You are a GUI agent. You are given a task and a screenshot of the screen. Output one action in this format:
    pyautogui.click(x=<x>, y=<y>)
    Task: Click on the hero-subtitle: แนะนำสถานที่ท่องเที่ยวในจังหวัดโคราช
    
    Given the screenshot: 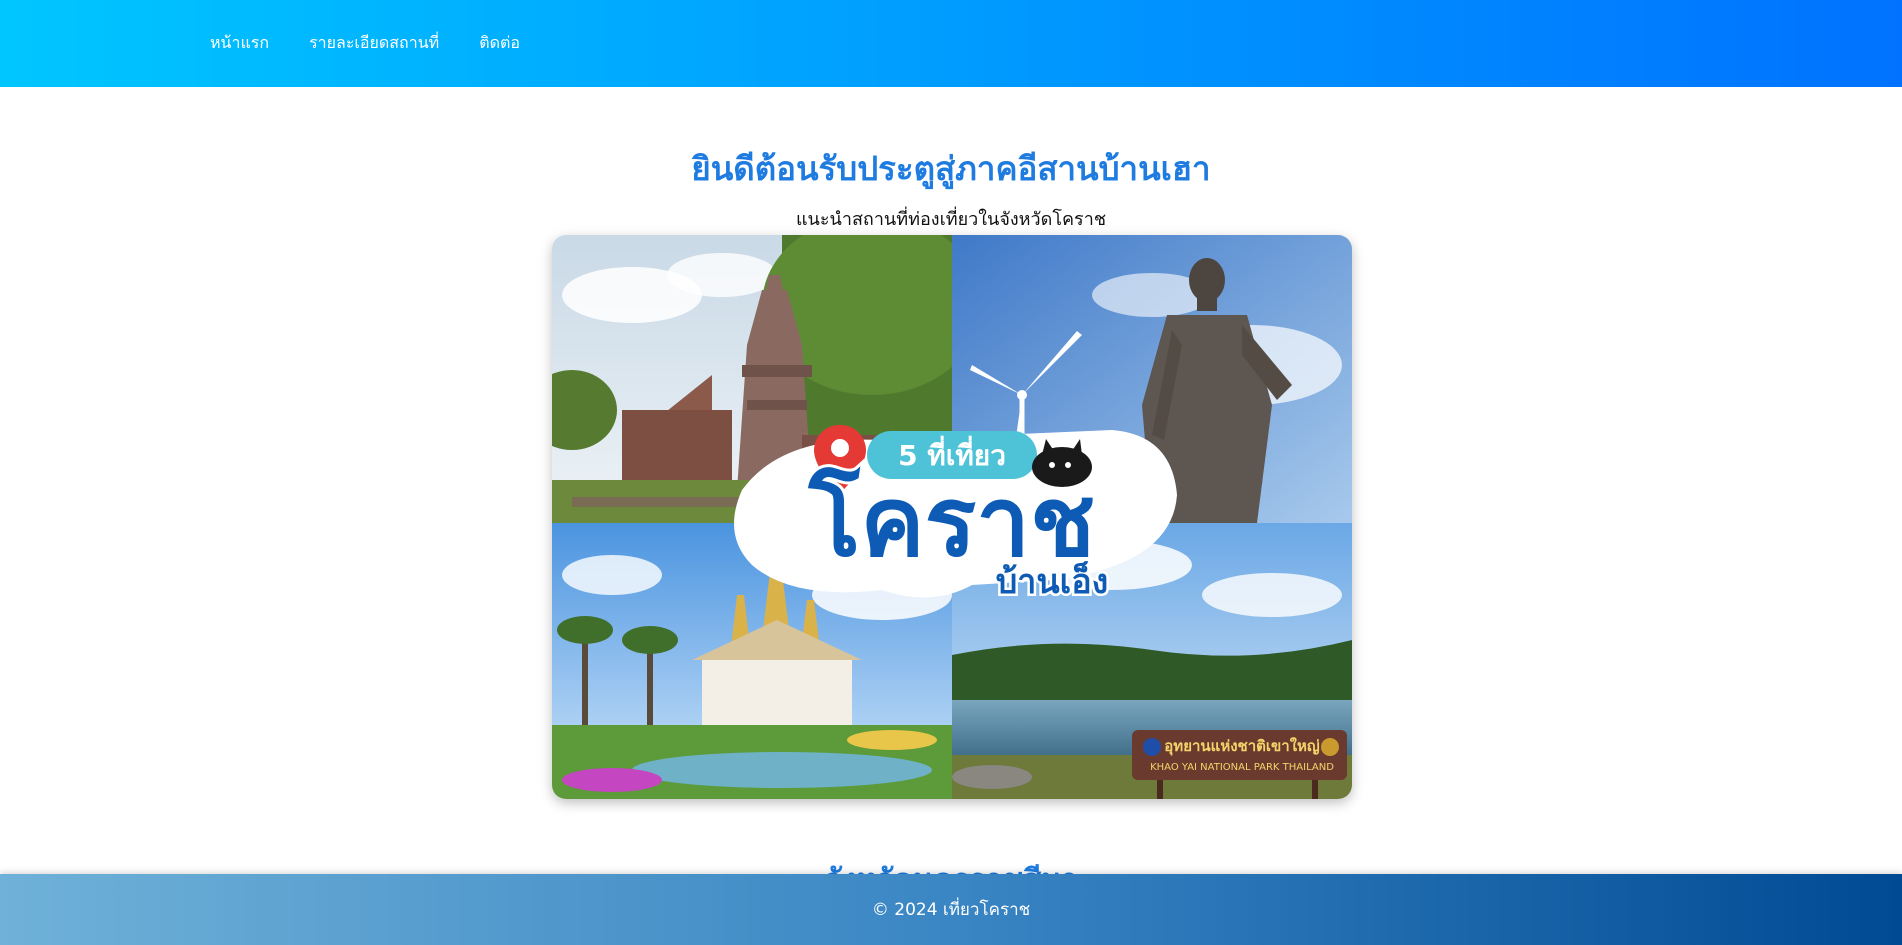 What is the action you would take?
    pyautogui.click(x=951, y=219)
    